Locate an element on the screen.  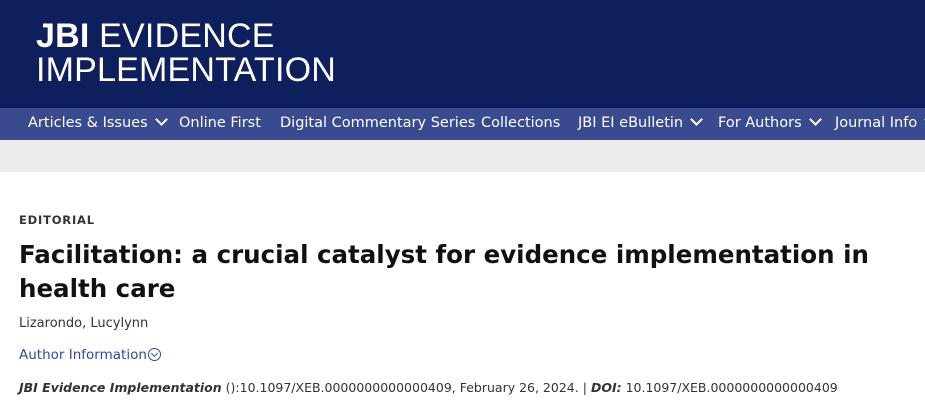
nav-item-digital-commentary-series: Digital Commentary Series is located at coordinates (377, 124).